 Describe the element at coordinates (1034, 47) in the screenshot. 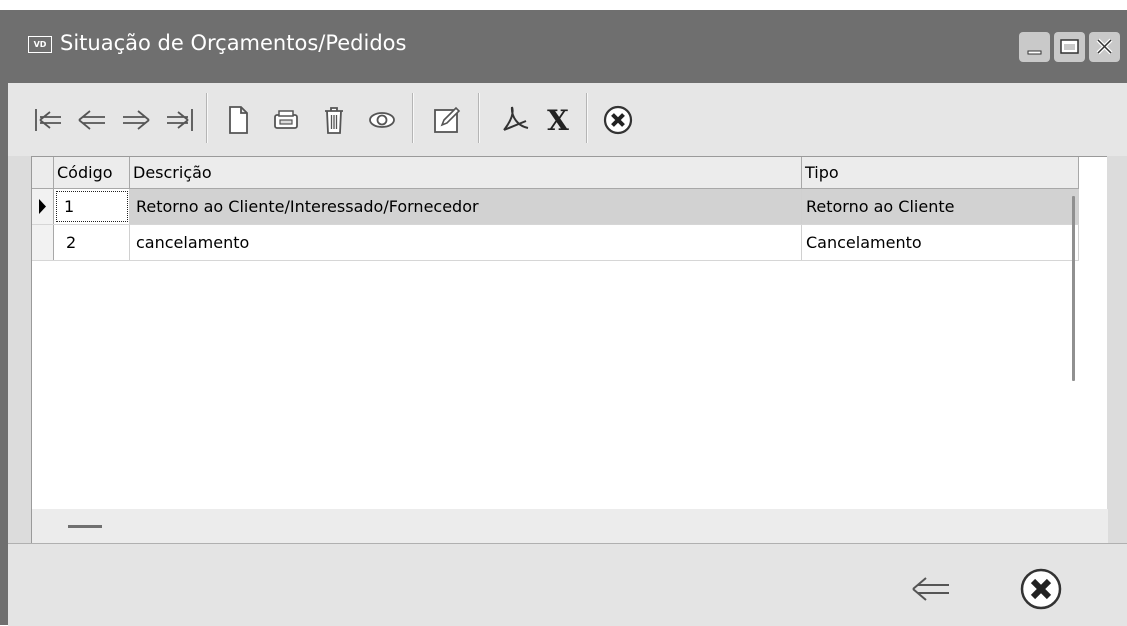

I see `minimize-button` at that location.